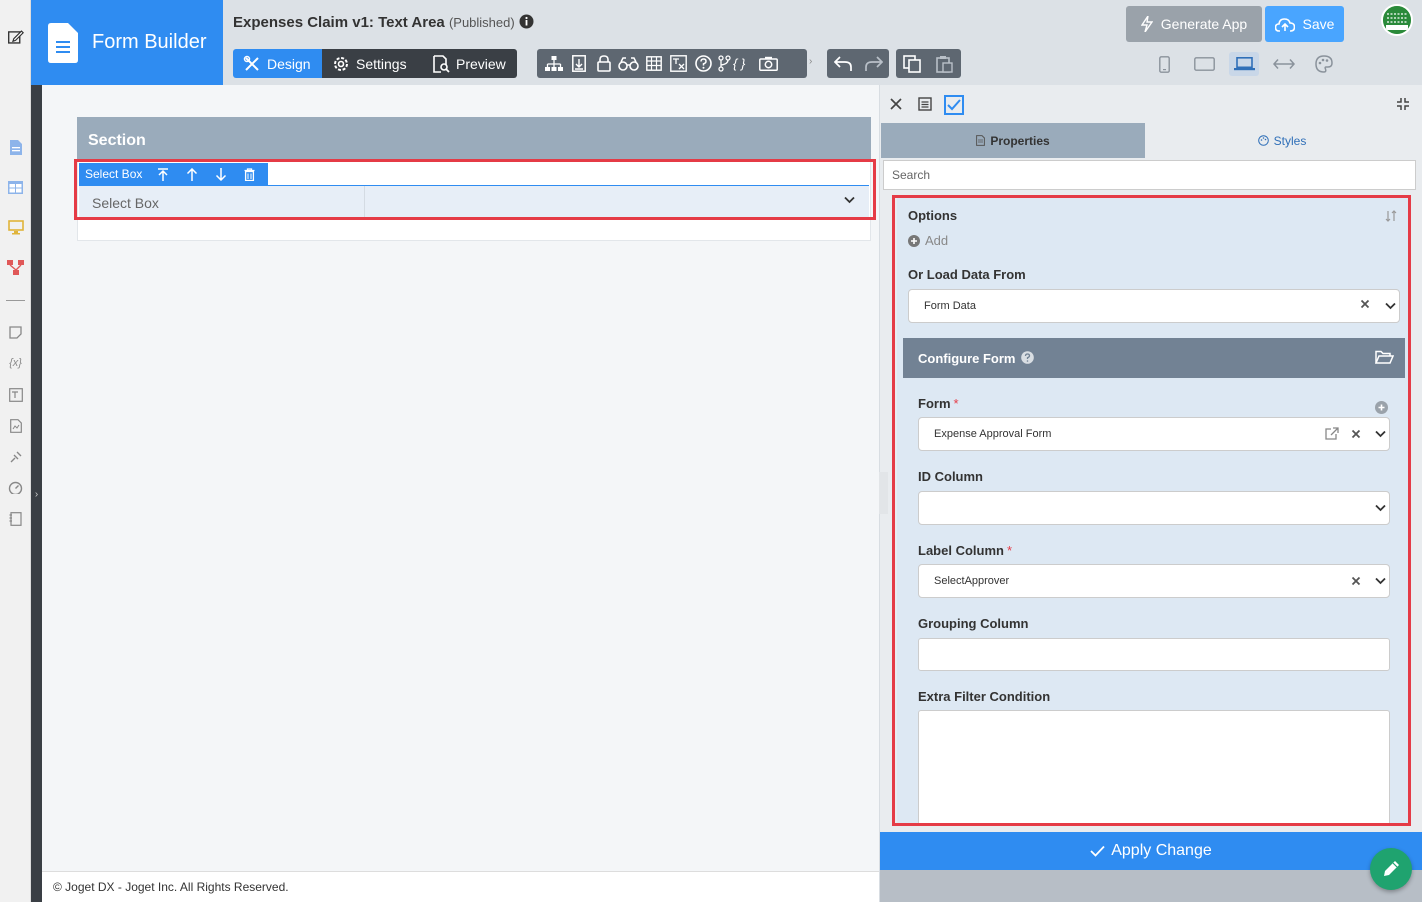 The width and height of the screenshot is (1422, 902). What do you see at coordinates (289, 63) in the screenshot?
I see `design-tab-label: Design` at bounding box center [289, 63].